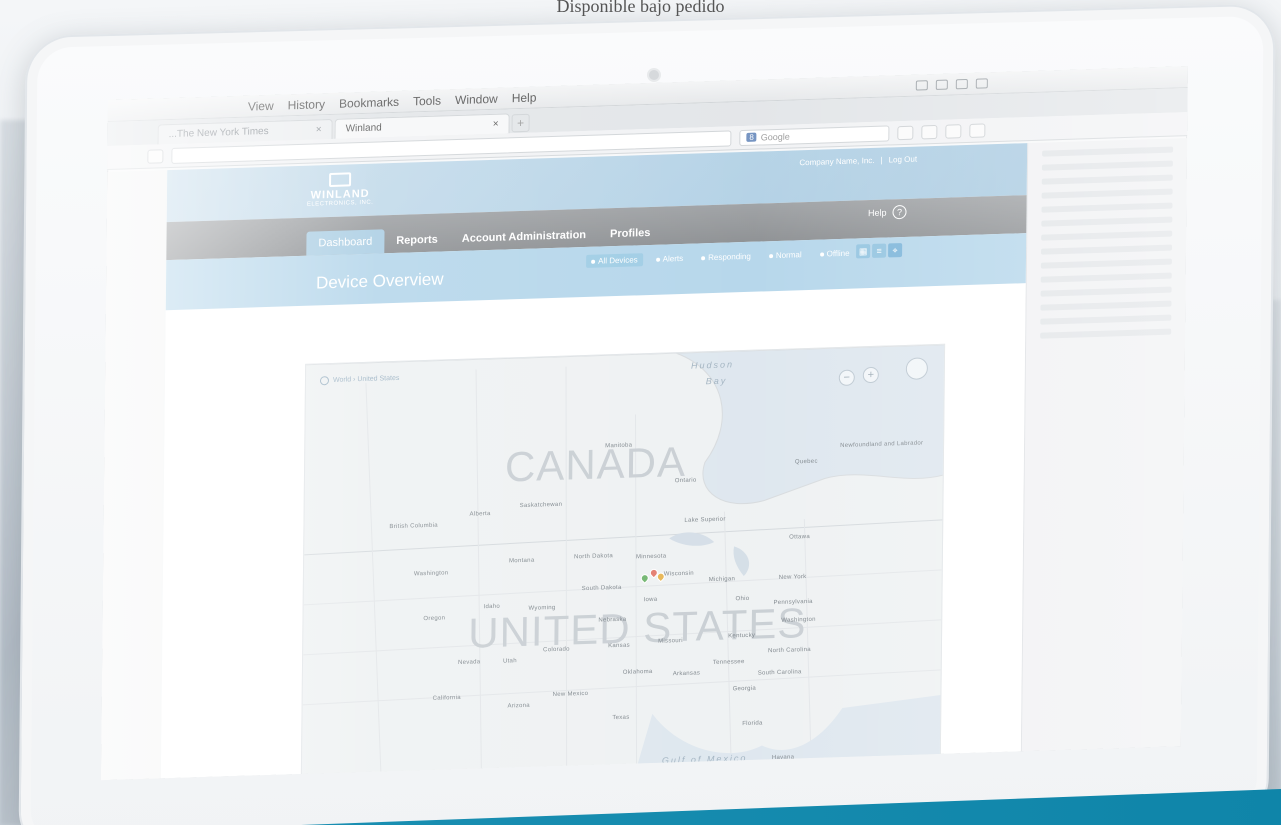  What do you see at coordinates (799, 537) in the screenshot?
I see `map-label: Ottawa` at bounding box center [799, 537].